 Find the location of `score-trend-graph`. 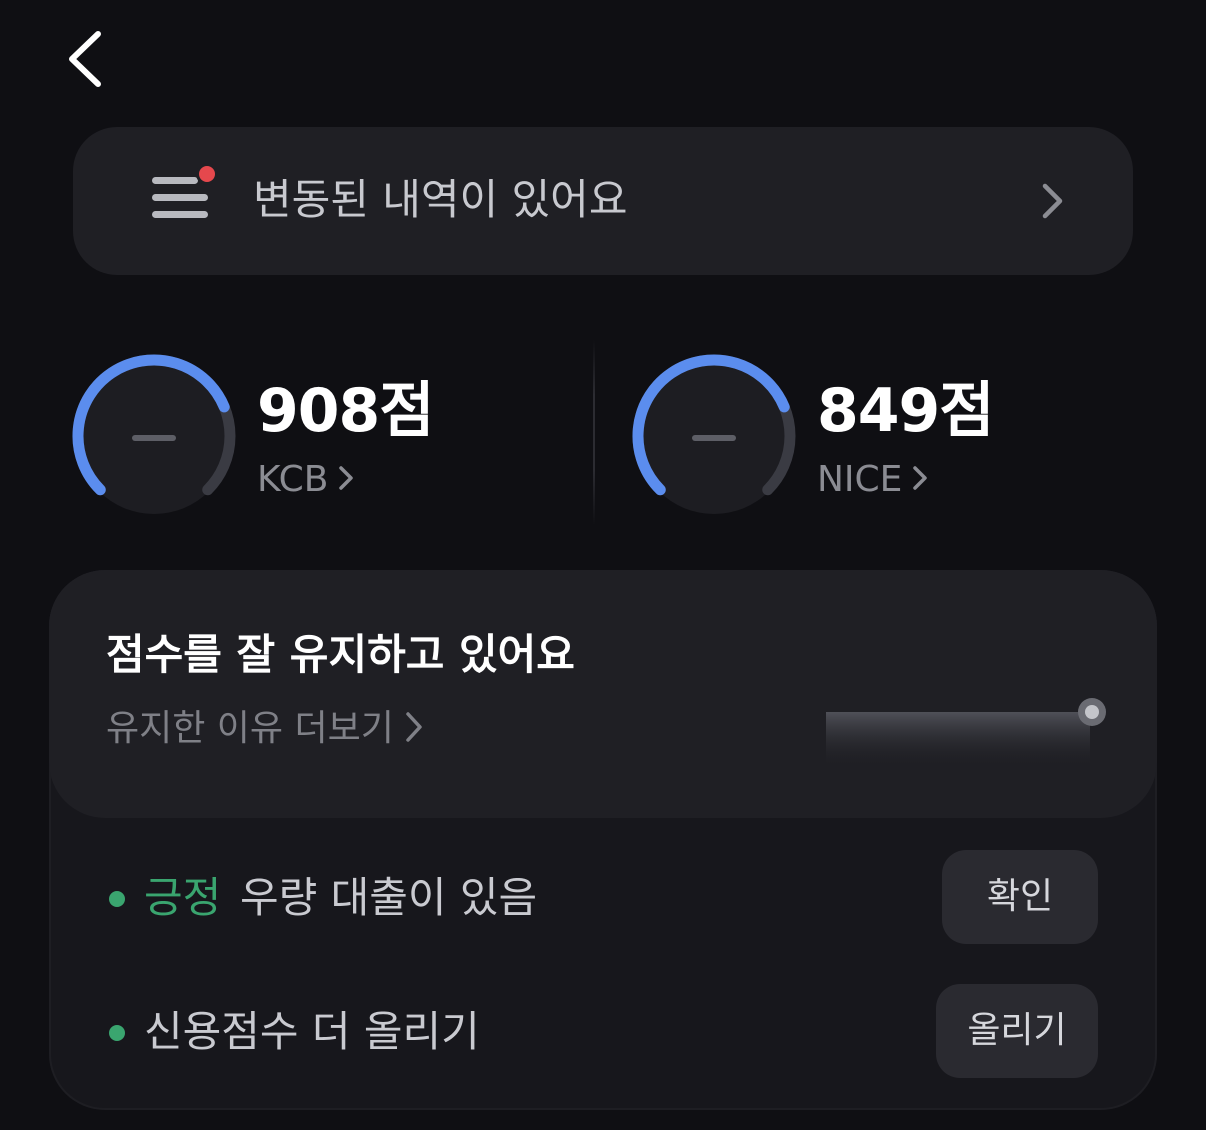

score-trend-graph is located at coordinates (966, 733).